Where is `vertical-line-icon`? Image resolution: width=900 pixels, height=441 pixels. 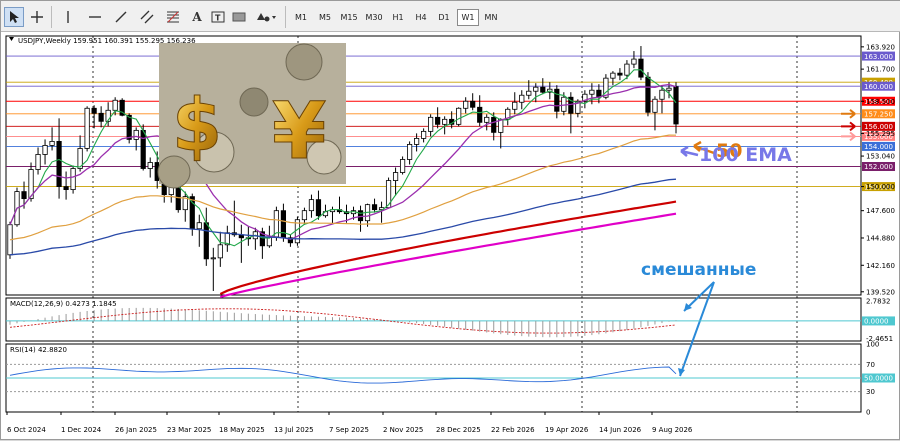 vertical-line-icon is located at coordinates (68, 17).